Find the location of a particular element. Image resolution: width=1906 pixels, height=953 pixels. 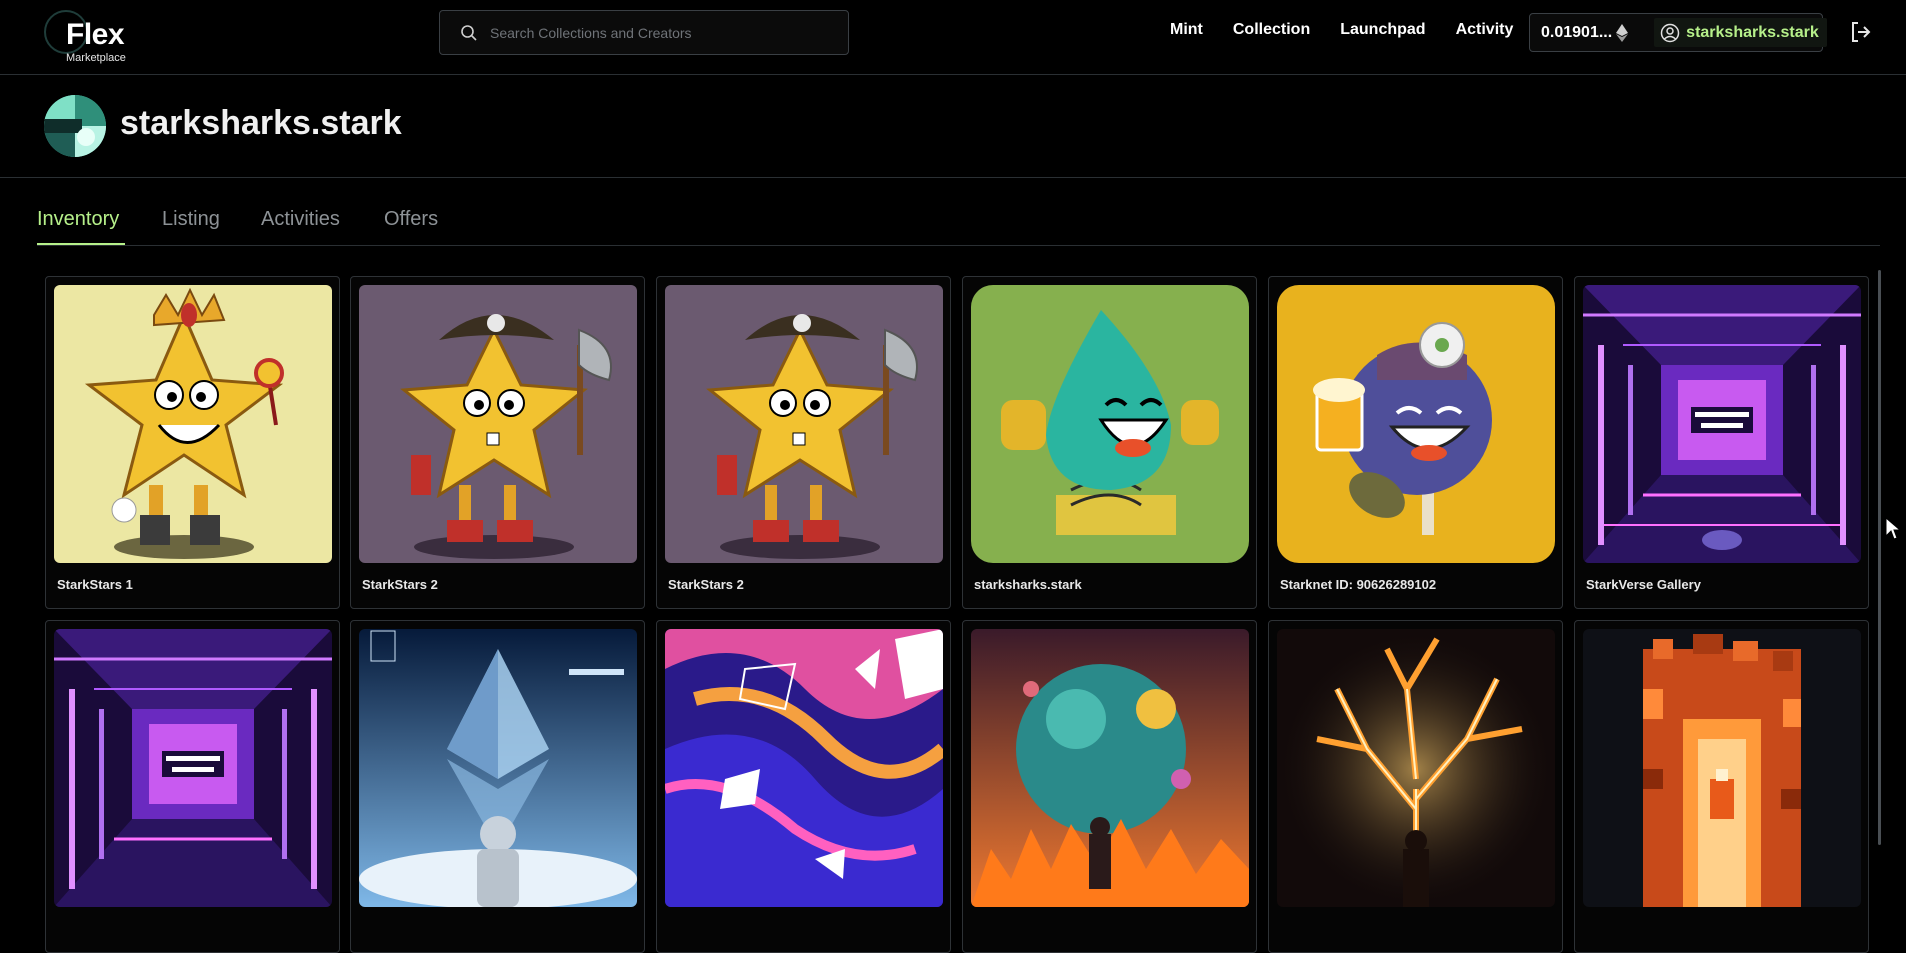

search-input is located at coordinates (669, 32).